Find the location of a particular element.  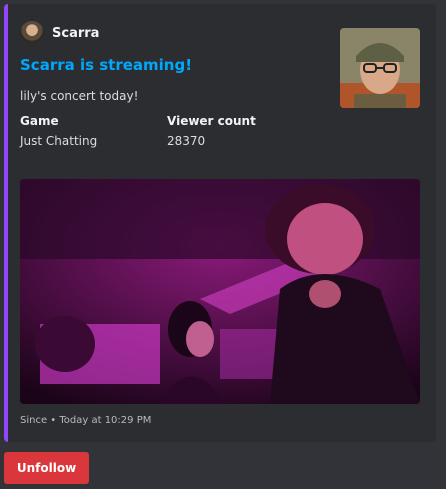

embed-author: Scarra is located at coordinates (59, 33).